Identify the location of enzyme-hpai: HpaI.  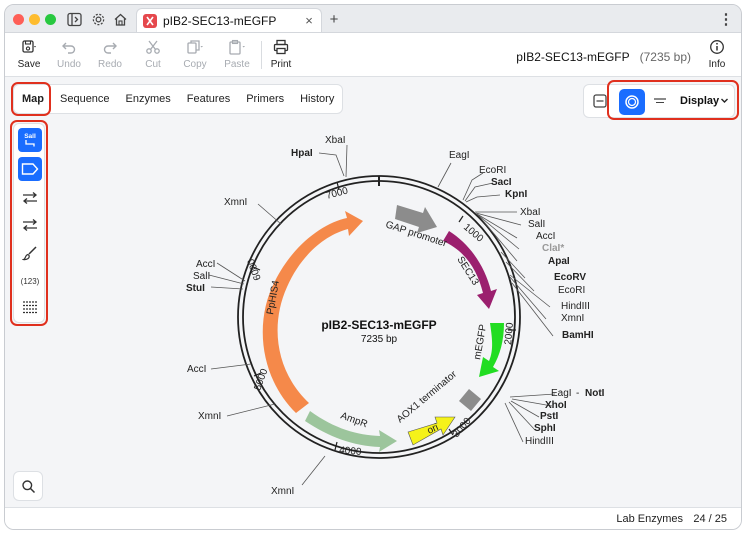
(302, 153).